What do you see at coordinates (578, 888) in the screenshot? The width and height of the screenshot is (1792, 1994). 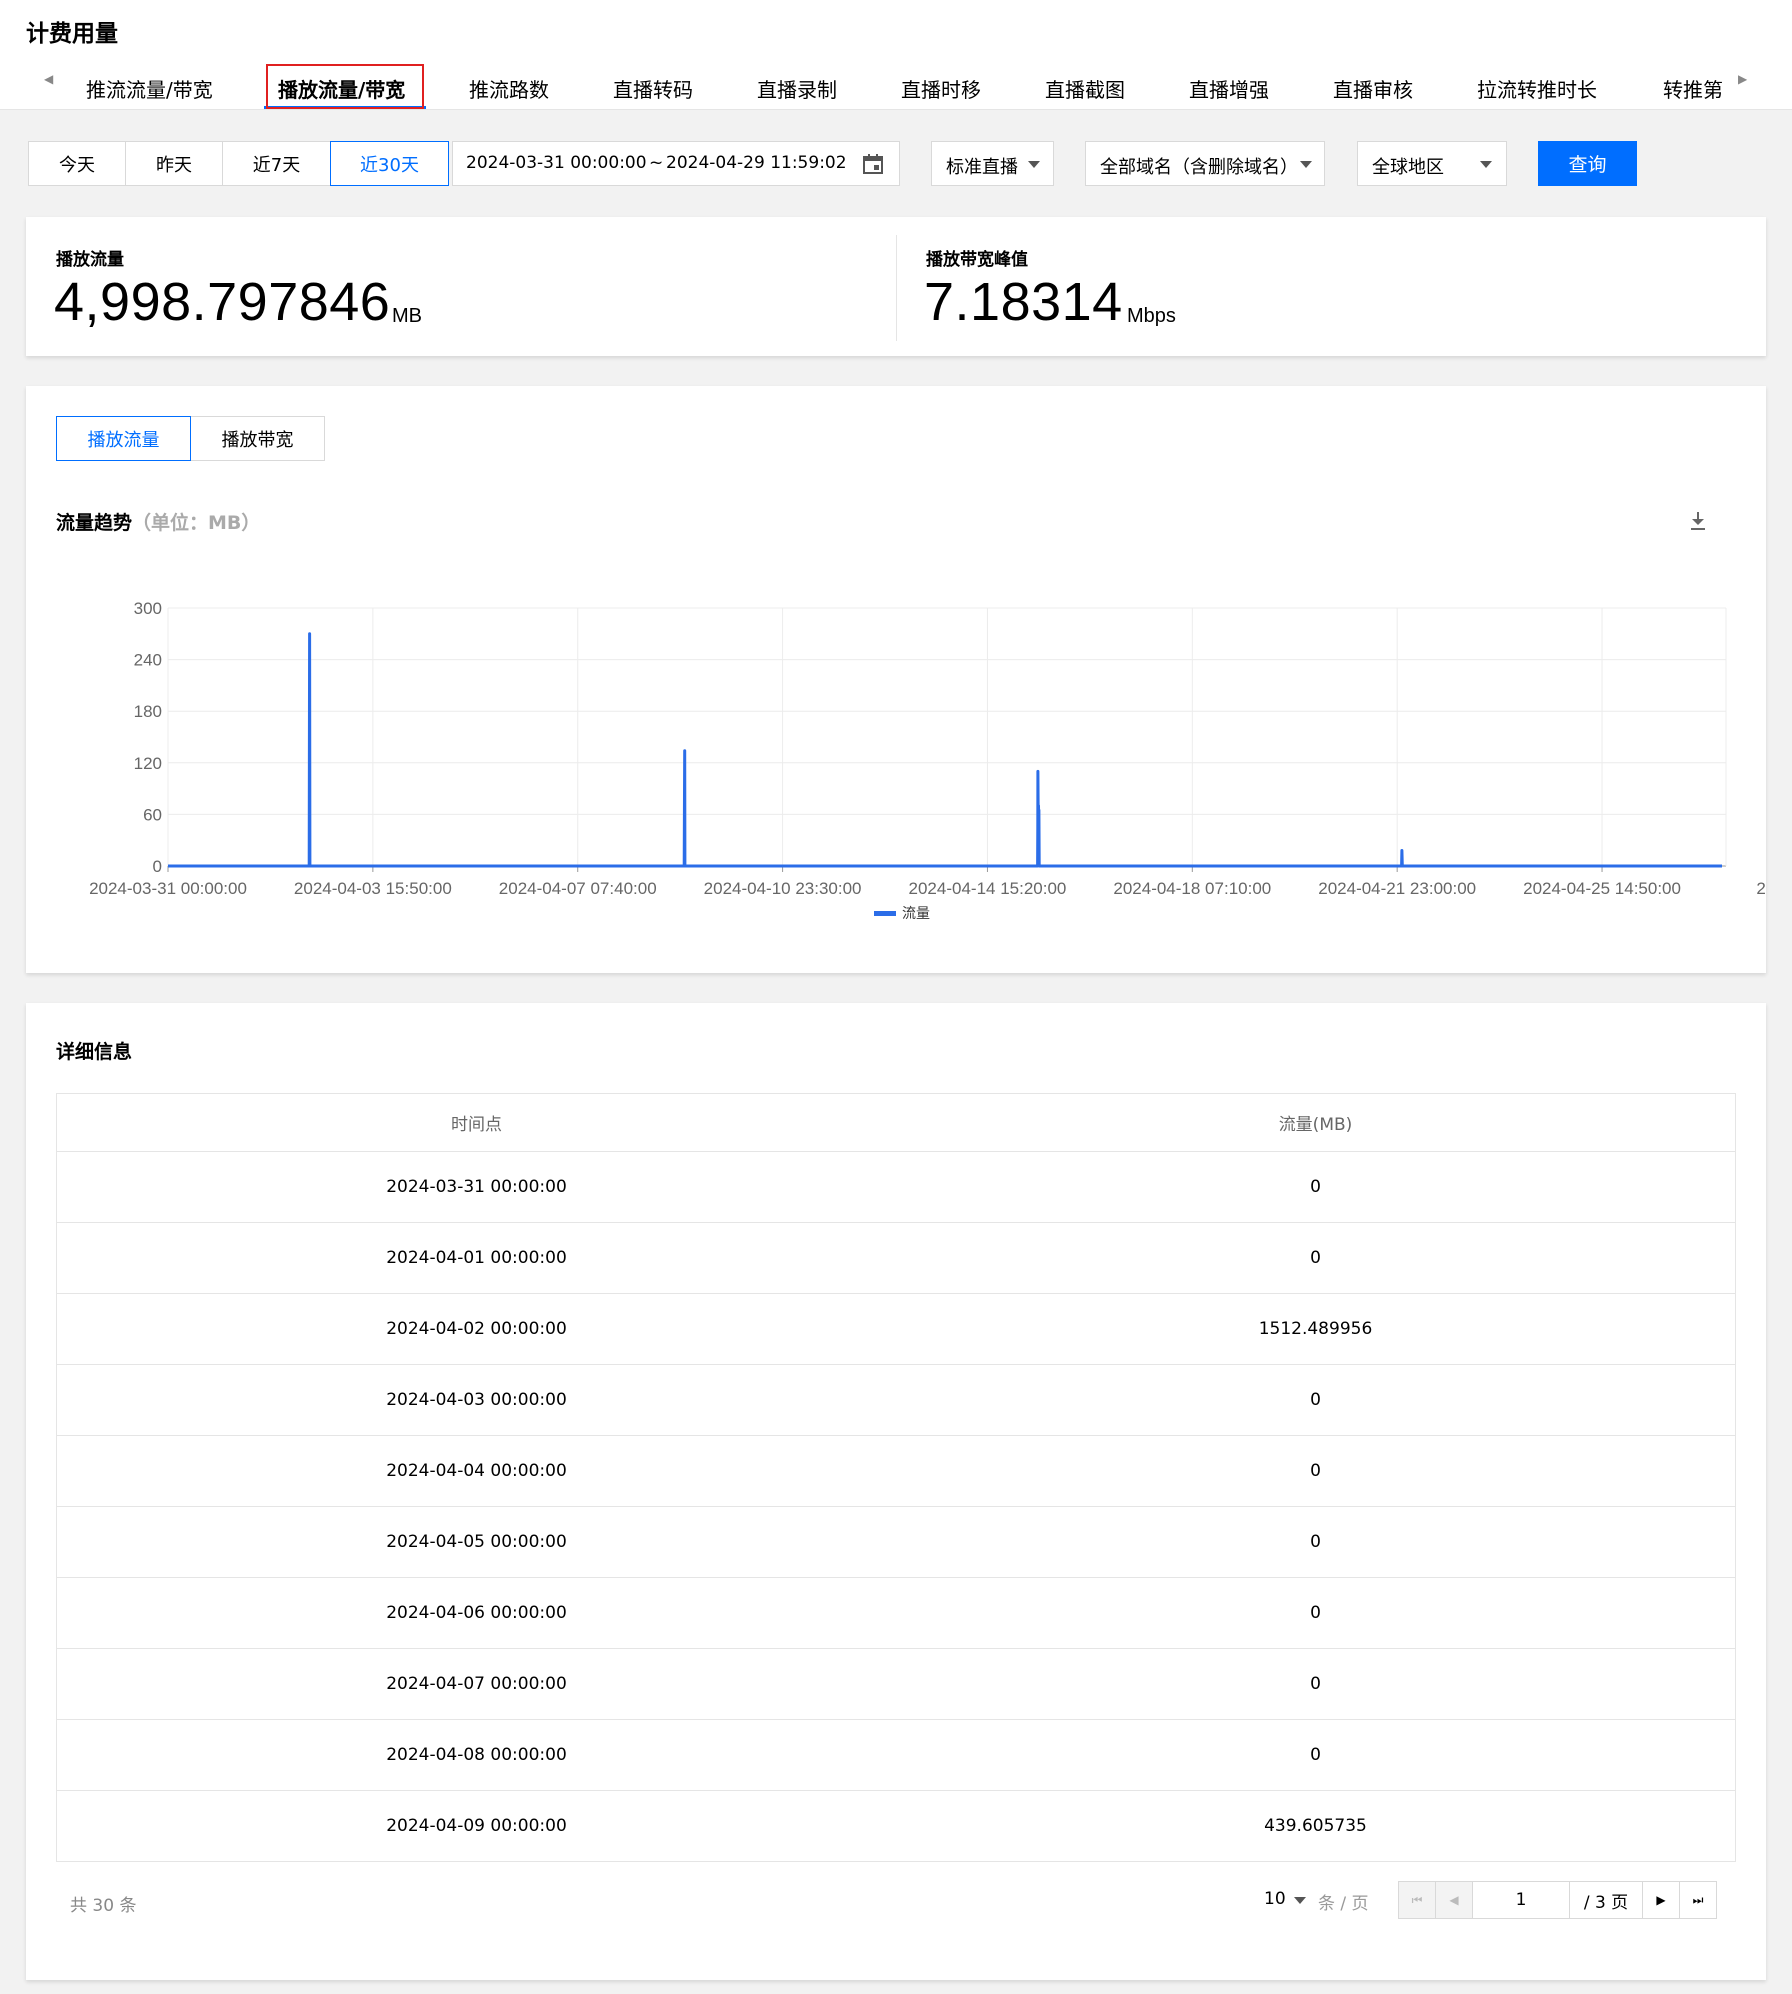 I see `x-tick-label: 2024-04-07 07:40:00` at bounding box center [578, 888].